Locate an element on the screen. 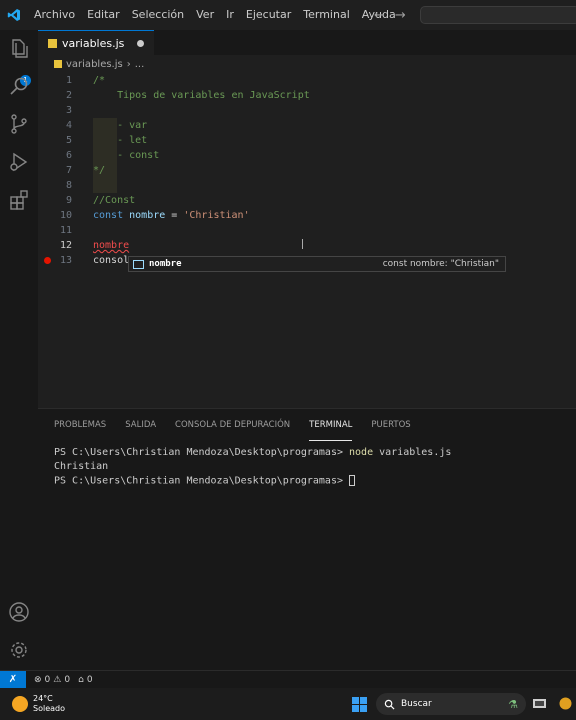 The width and height of the screenshot is (576, 720). source-control-icon is located at coordinates (19, 124).